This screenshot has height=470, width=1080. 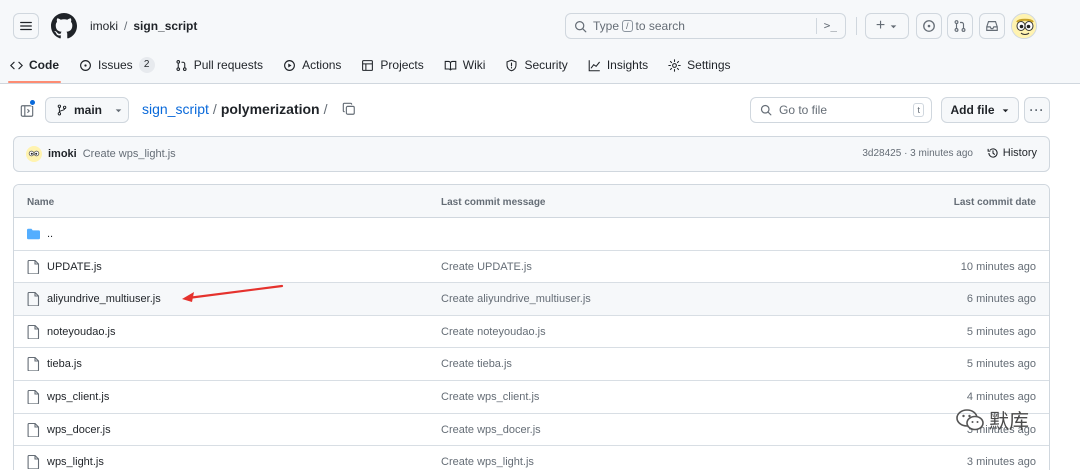 What do you see at coordinates (64, 26) in the screenshot?
I see `github-logo` at bounding box center [64, 26].